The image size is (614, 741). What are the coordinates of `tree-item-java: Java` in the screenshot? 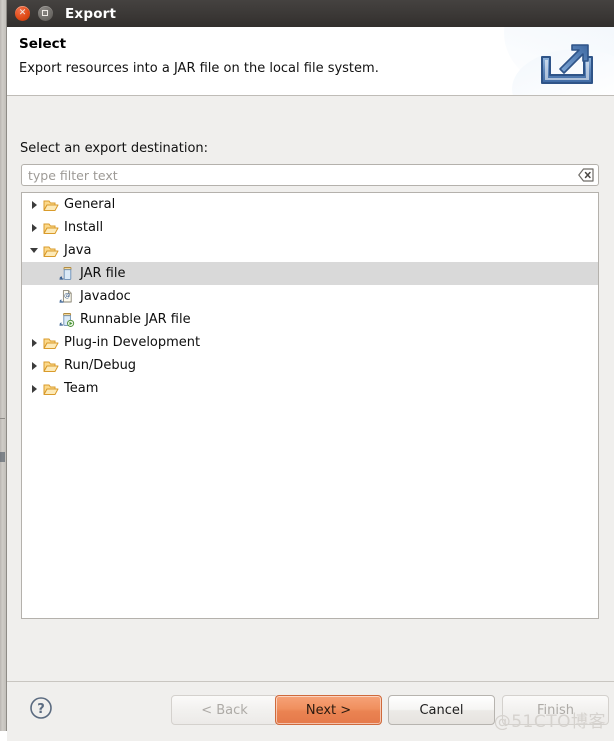 It's located at (310, 250).